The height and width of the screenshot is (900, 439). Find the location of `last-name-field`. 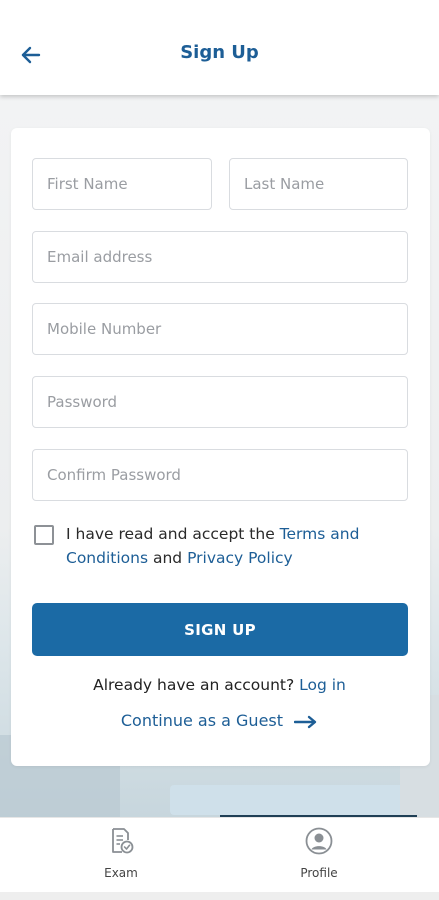

last-name-field is located at coordinates (318, 184).